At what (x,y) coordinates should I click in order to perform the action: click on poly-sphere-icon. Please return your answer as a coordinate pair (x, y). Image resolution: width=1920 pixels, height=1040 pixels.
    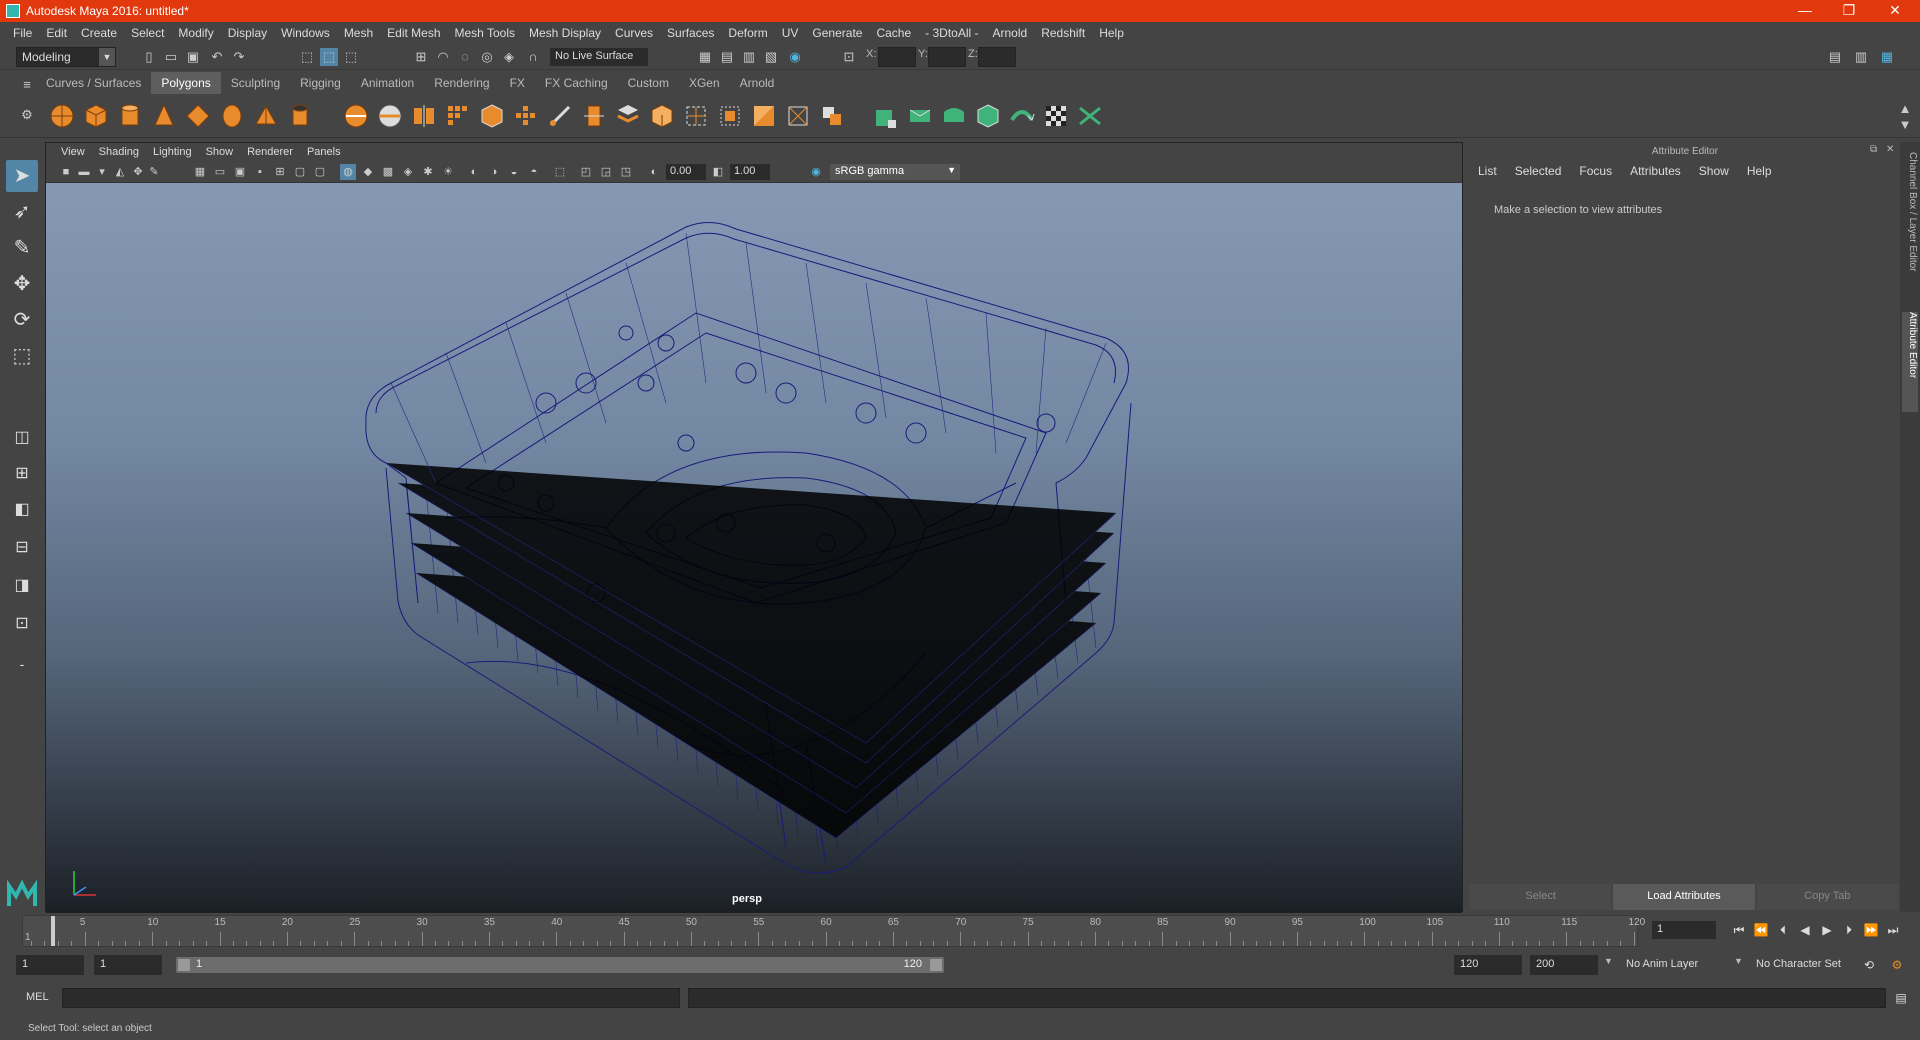
    Looking at the image, I should click on (62, 116).